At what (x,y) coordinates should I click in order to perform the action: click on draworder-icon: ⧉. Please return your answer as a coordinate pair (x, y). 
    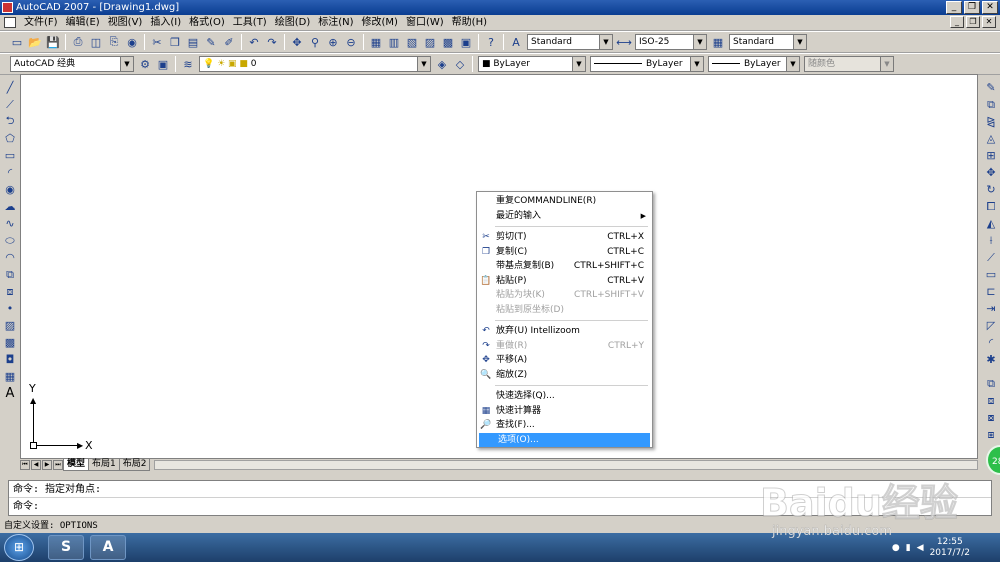
    Looking at the image, I should click on (991, 383).